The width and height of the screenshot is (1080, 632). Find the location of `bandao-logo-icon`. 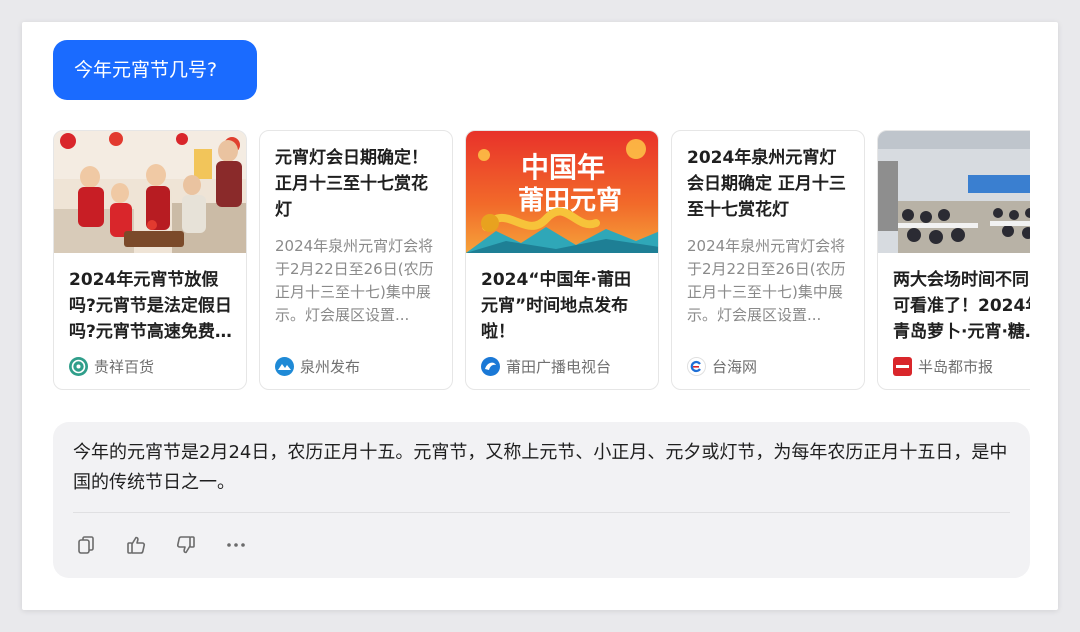

bandao-logo-icon is located at coordinates (902, 366).